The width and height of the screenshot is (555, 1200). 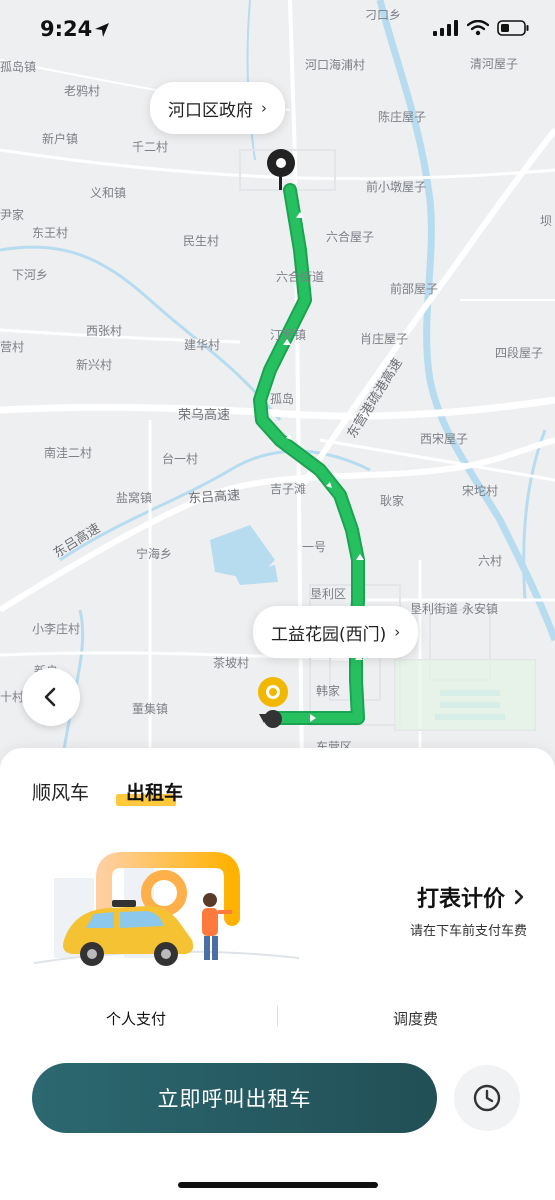 I want to click on schedule-button, so click(x=487, y=1098).